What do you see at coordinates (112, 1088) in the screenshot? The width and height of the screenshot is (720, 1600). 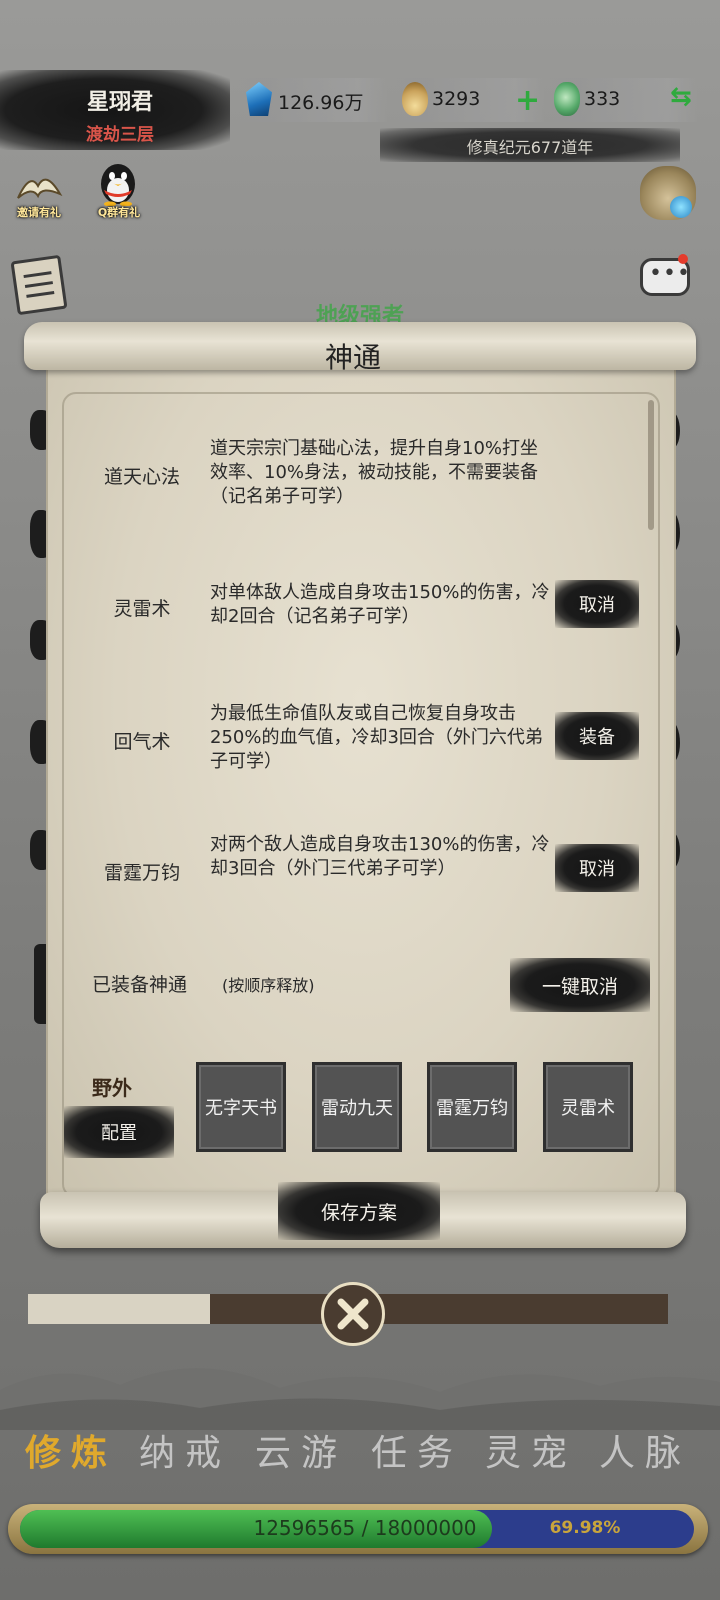 I see `preset-label: 野外` at bounding box center [112, 1088].